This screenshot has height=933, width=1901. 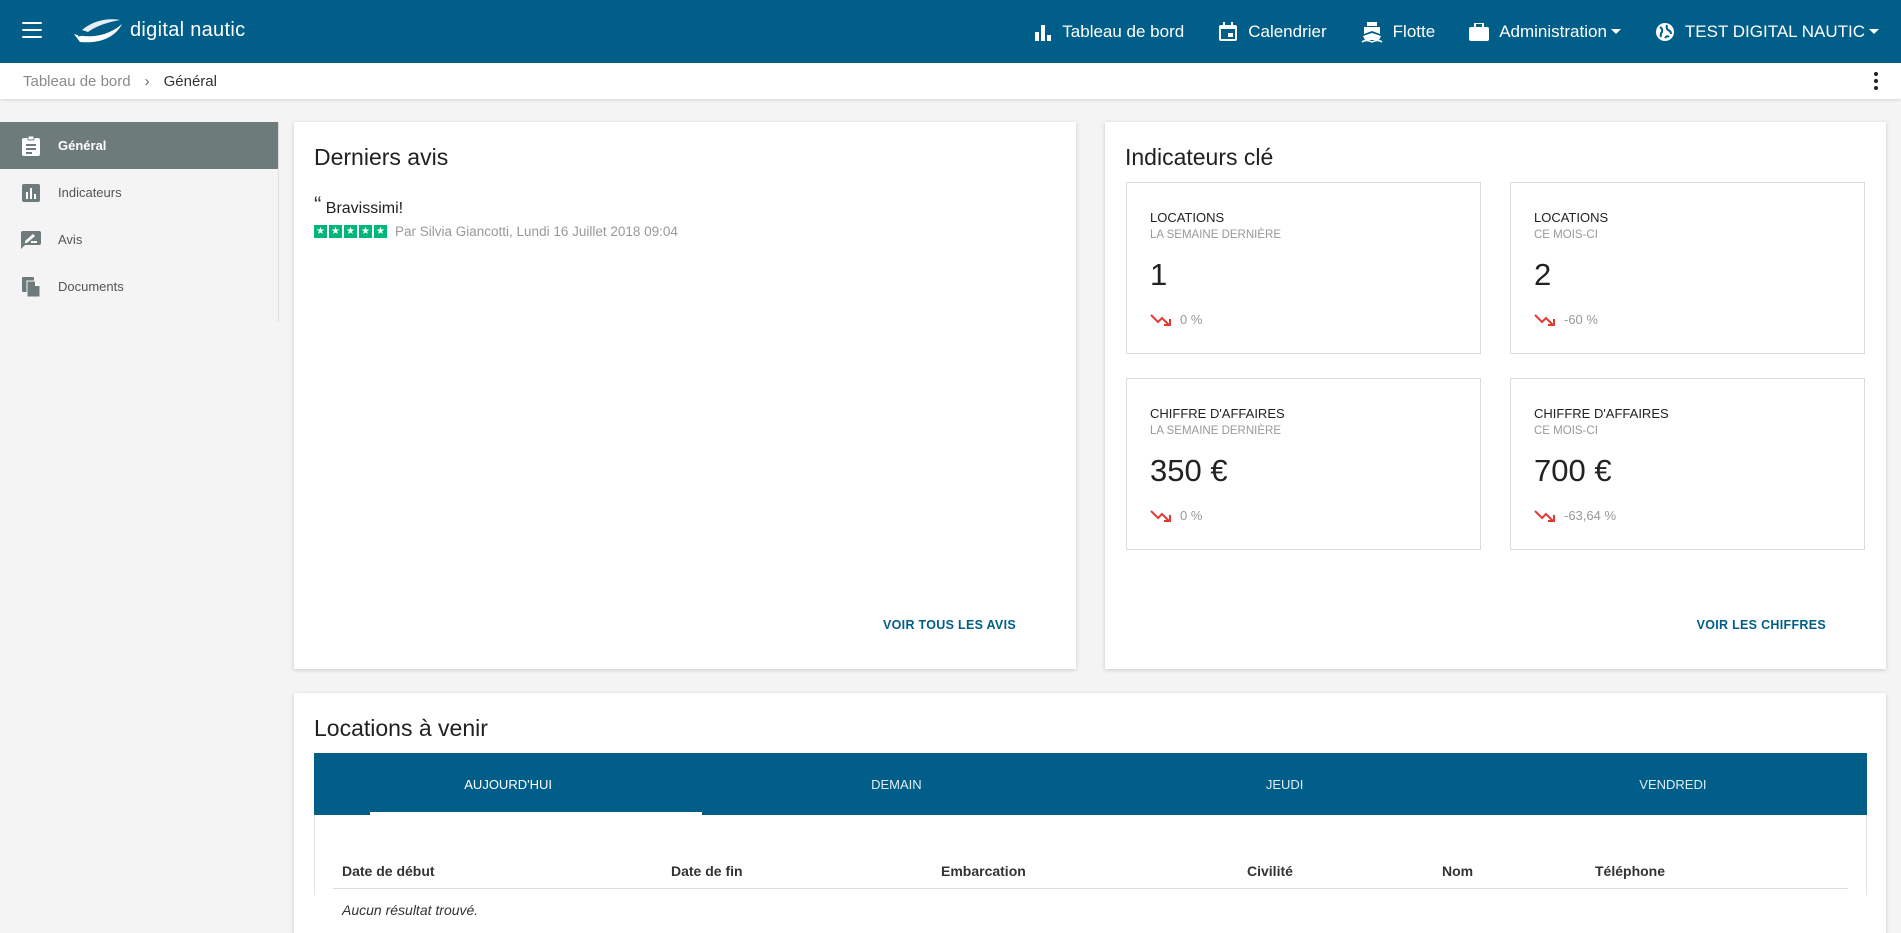 What do you see at coordinates (190, 81) in the screenshot?
I see `breadcrumb-current: Général` at bounding box center [190, 81].